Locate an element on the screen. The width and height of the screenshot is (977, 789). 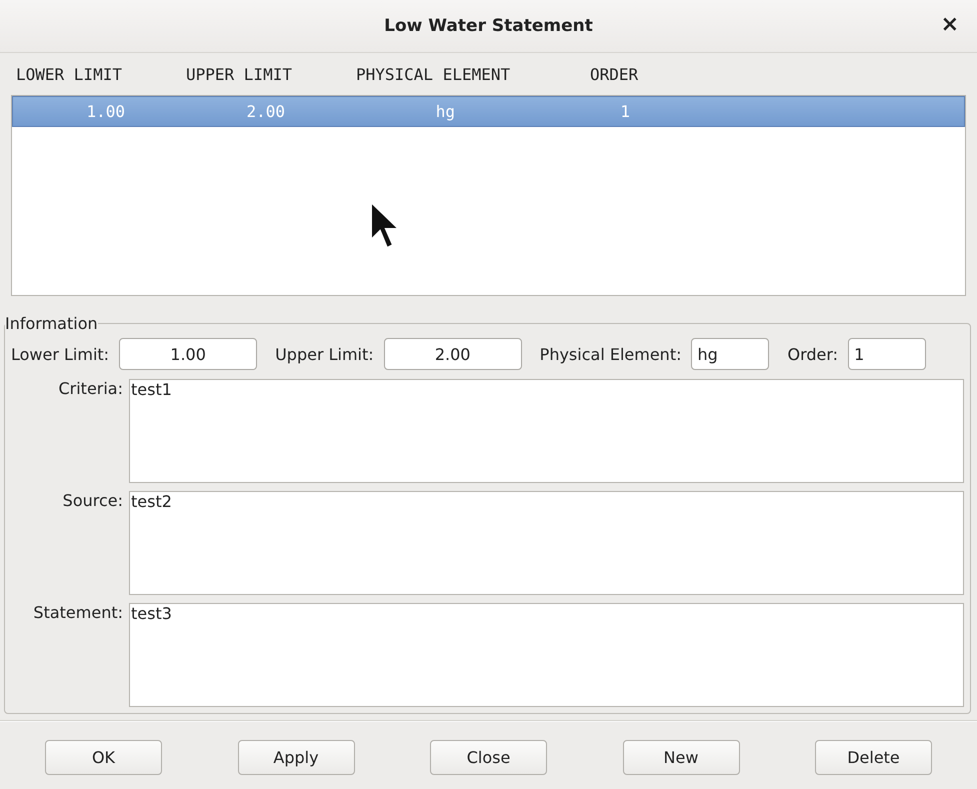
column-header: UPPER LIMIT is located at coordinates (271, 74).